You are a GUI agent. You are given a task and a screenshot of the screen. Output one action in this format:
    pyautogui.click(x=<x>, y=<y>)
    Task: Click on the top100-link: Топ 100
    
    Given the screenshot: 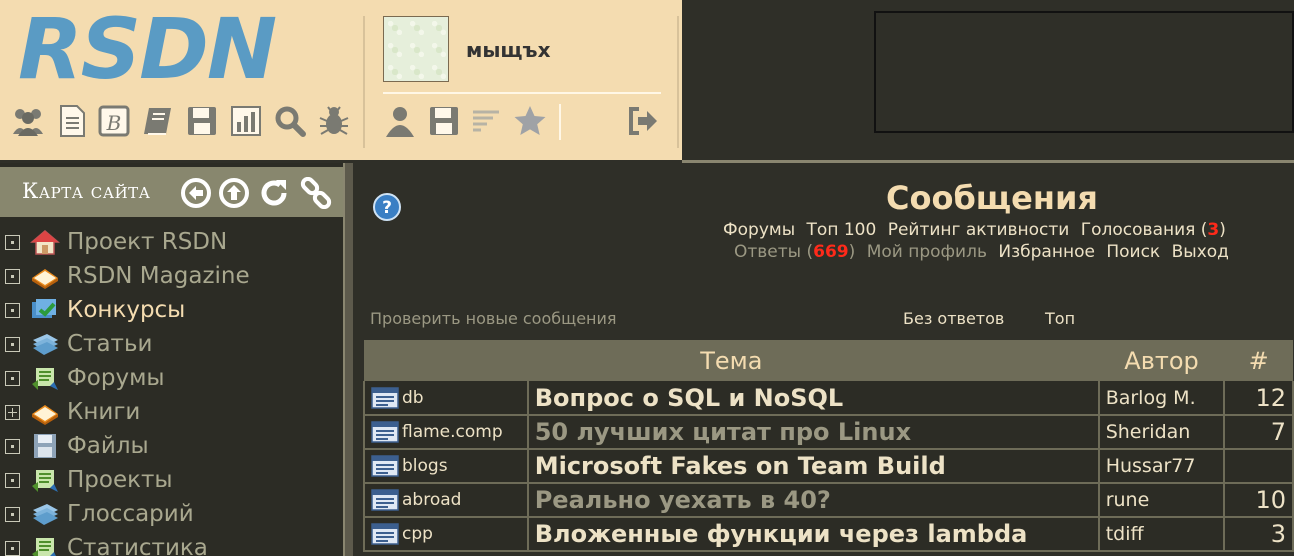 What is the action you would take?
    pyautogui.click(x=842, y=230)
    